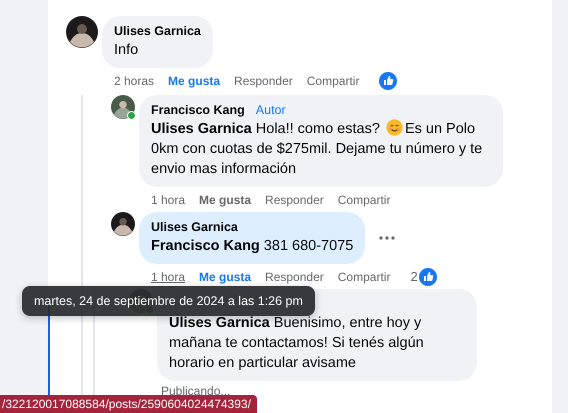 The height and width of the screenshot is (413, 568). Describe the element at coordinates (168, 301) in the screenshot. I see `date-tooltip: martes, 24 de septiembre de 2024 a las 1:26 pm` at that location.